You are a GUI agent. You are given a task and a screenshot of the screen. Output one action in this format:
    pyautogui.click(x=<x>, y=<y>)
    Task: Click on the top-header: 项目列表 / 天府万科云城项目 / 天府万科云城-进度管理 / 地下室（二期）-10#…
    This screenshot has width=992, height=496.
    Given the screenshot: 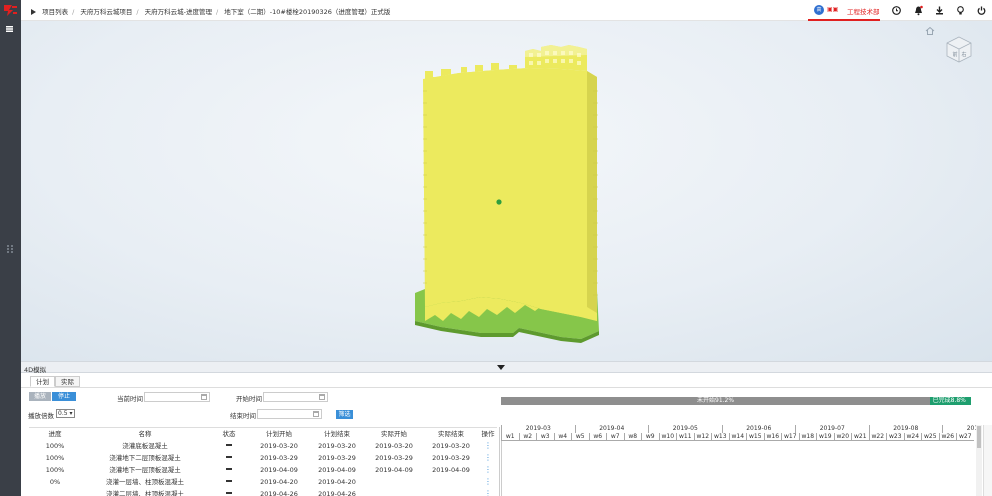 What is the action you would take?
    pyautogui.click(x=506, y=10)
    